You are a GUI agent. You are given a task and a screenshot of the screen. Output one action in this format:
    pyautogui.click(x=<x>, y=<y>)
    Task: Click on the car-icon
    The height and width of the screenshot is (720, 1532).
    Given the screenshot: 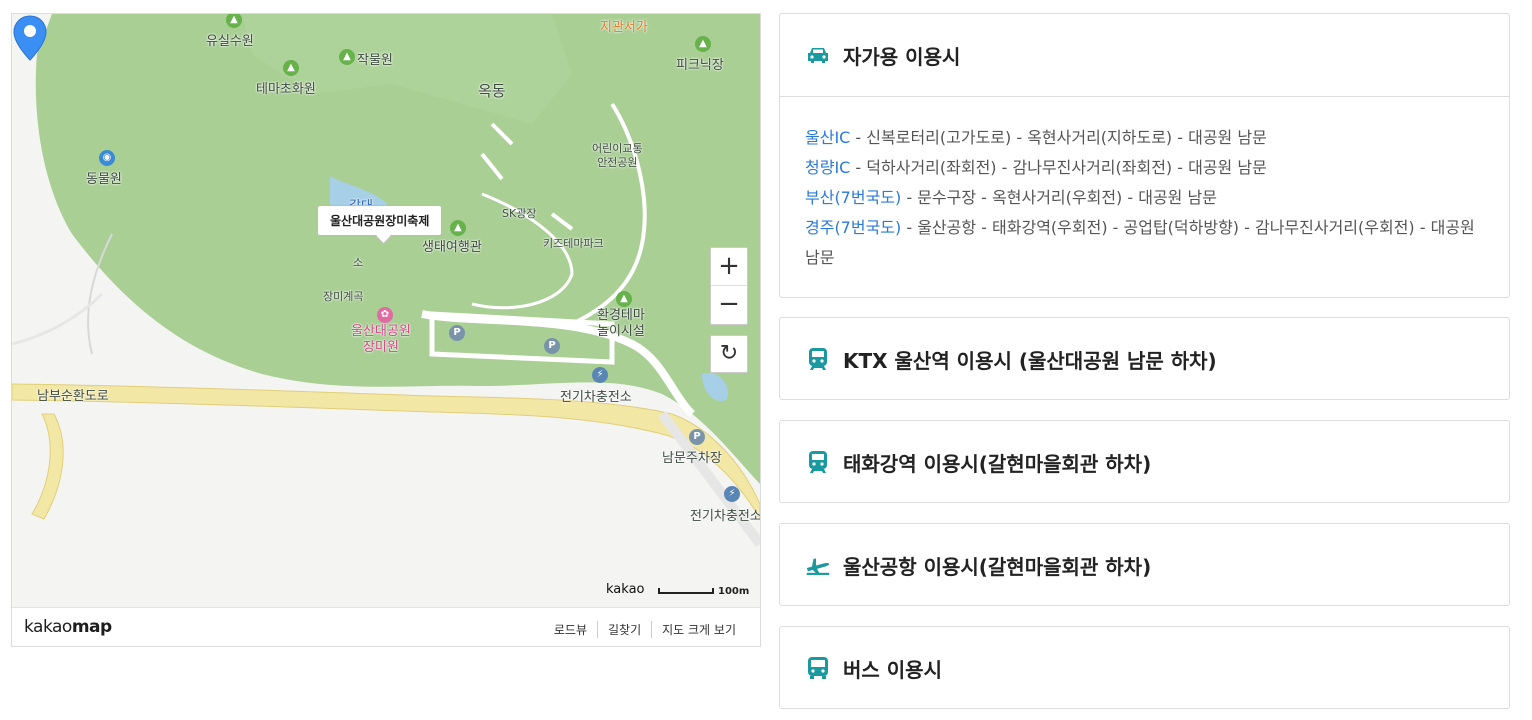 What is the action you would take?
    pyautogui.click(x=818, y=55)
    